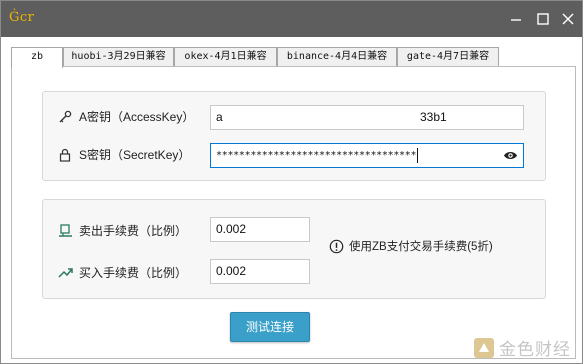  I want to click on watermark-logo-icon, so click(484, 347).